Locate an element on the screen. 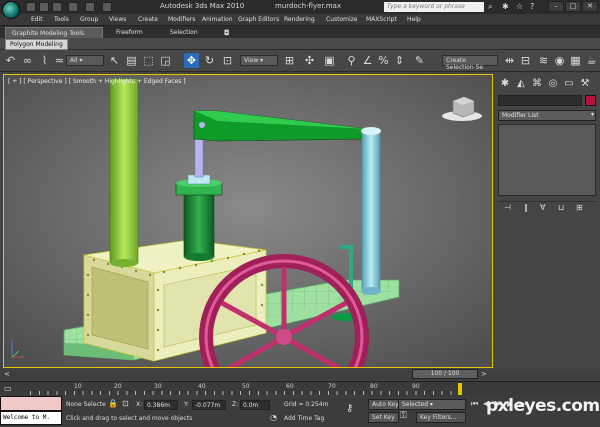  select-and-move-icon: ✥ is located at coordinates (191, 60).